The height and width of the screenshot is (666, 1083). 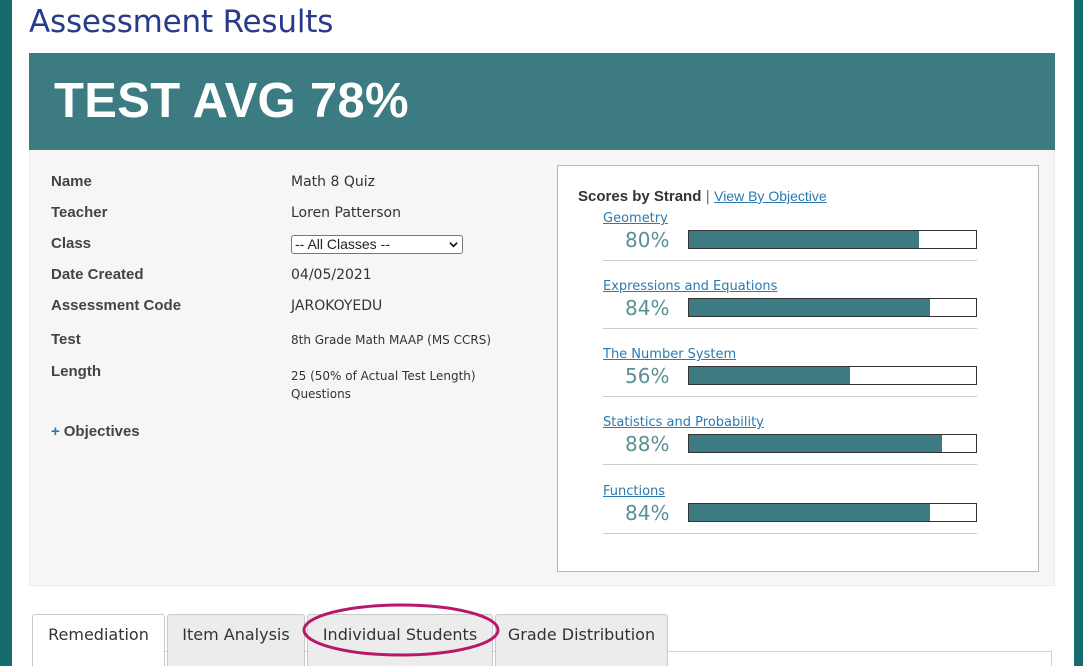 What do you see at coordinates (542, 101) in the screenshot?
I see `test-average-banner: TEST AVG 78%` at bounding box center [542, 101].